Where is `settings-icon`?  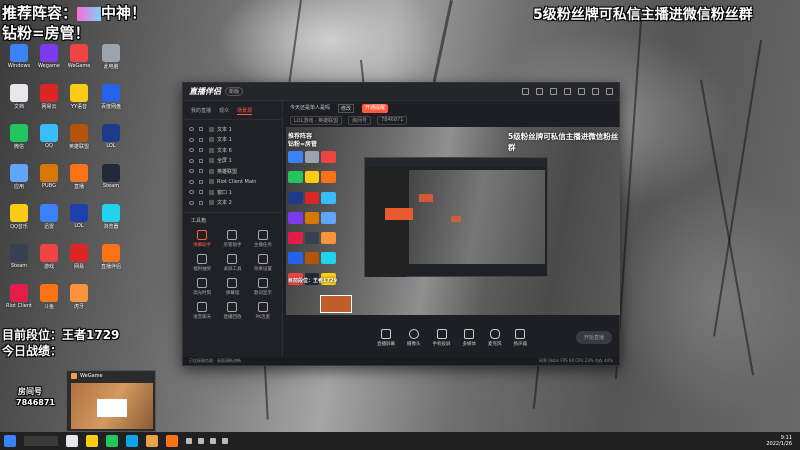 settings-icon is located at coordinates (553, 91).